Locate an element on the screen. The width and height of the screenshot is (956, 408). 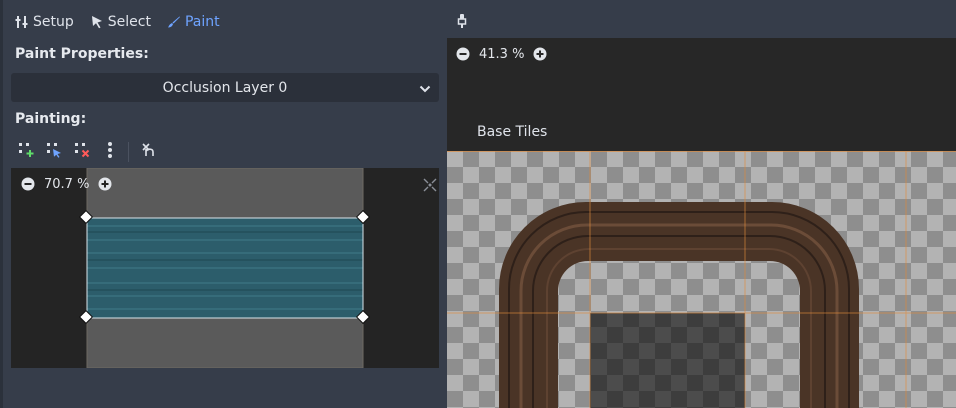
clear-polygon-button is located at coordinates (149, 152).